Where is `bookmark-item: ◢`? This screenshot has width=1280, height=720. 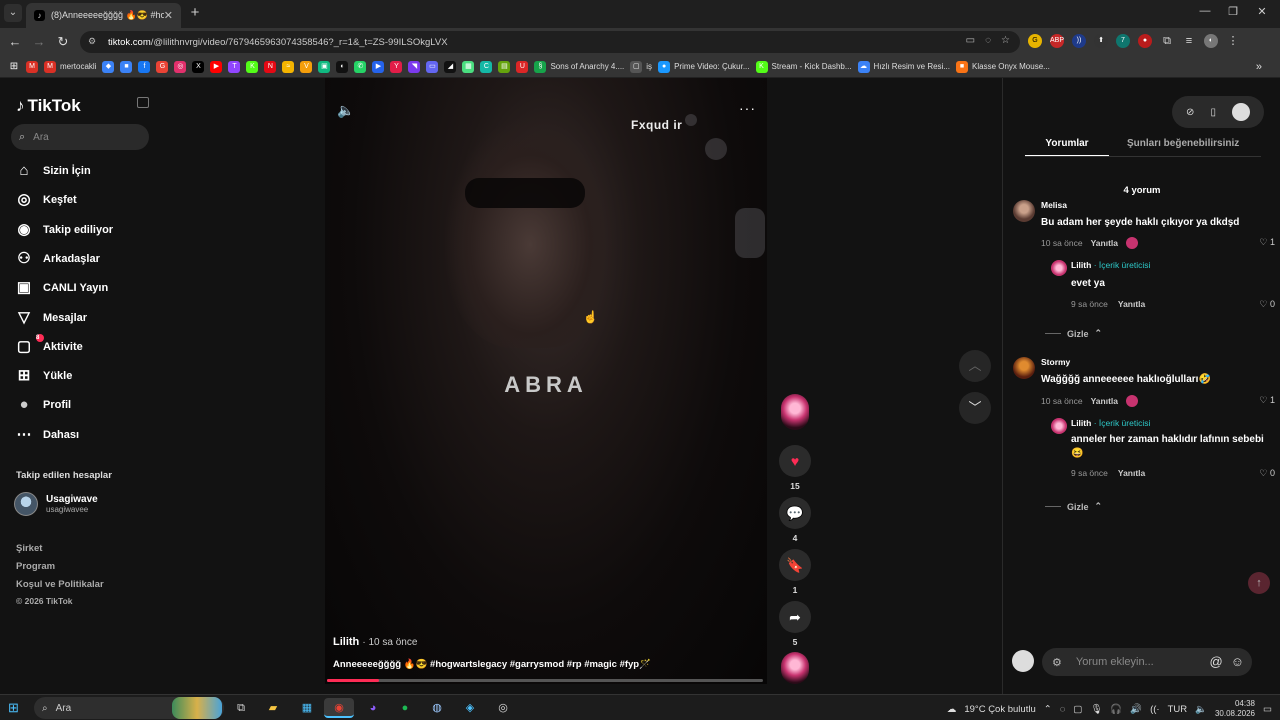 bookmark-item: ◢ is located at coordinates (450, 66).